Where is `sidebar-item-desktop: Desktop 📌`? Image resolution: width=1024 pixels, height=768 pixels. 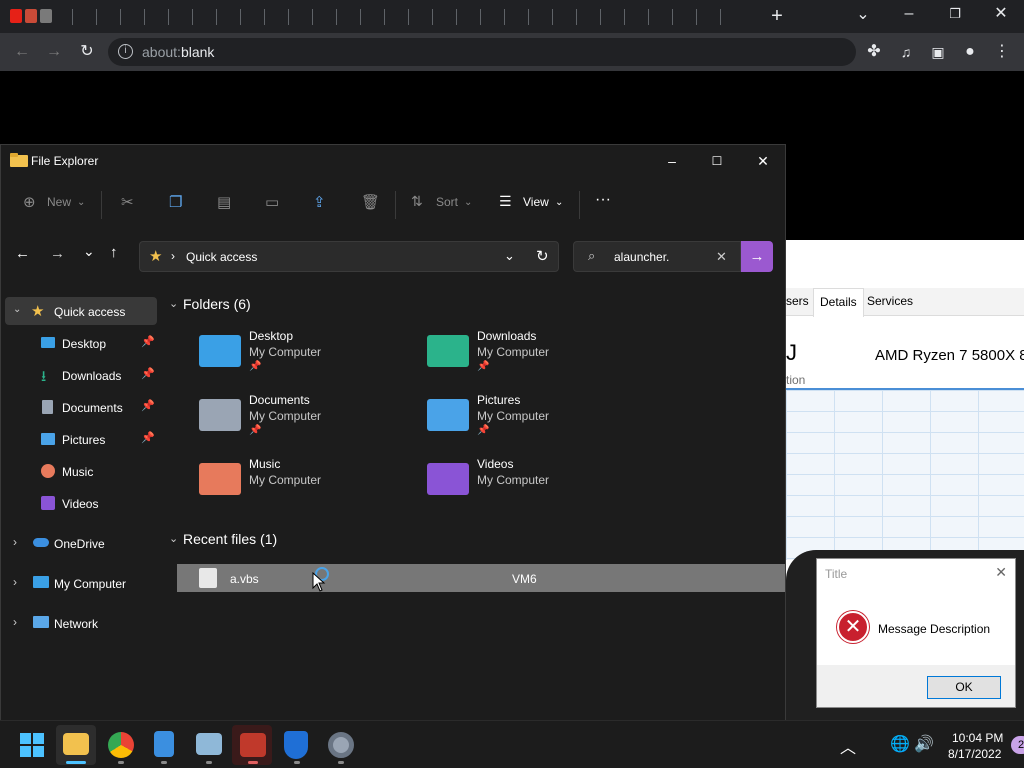
sidebar-item-desktop: Desktop 📌 is located at coordinates (81, 343).